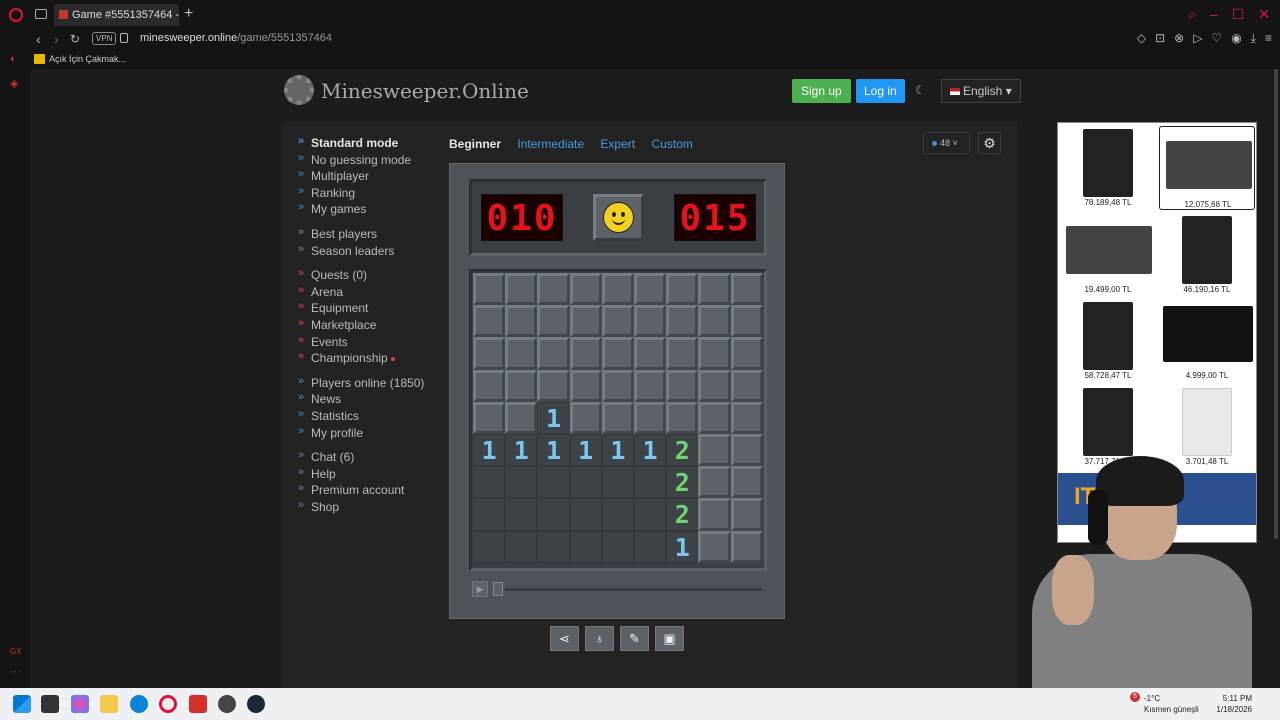  I want to click on ad-item: 4.999,00 TL, so click(1207, 340).